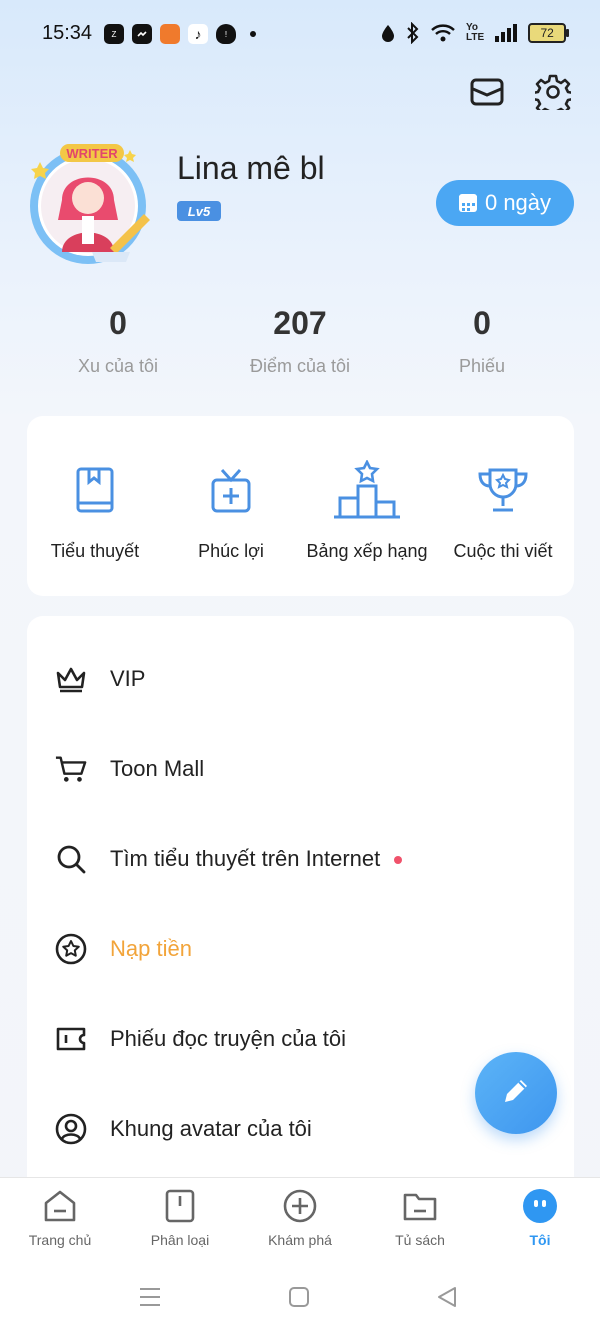 The image size is (600, 1333). I want to click on crown-icon, so click(71, 679).